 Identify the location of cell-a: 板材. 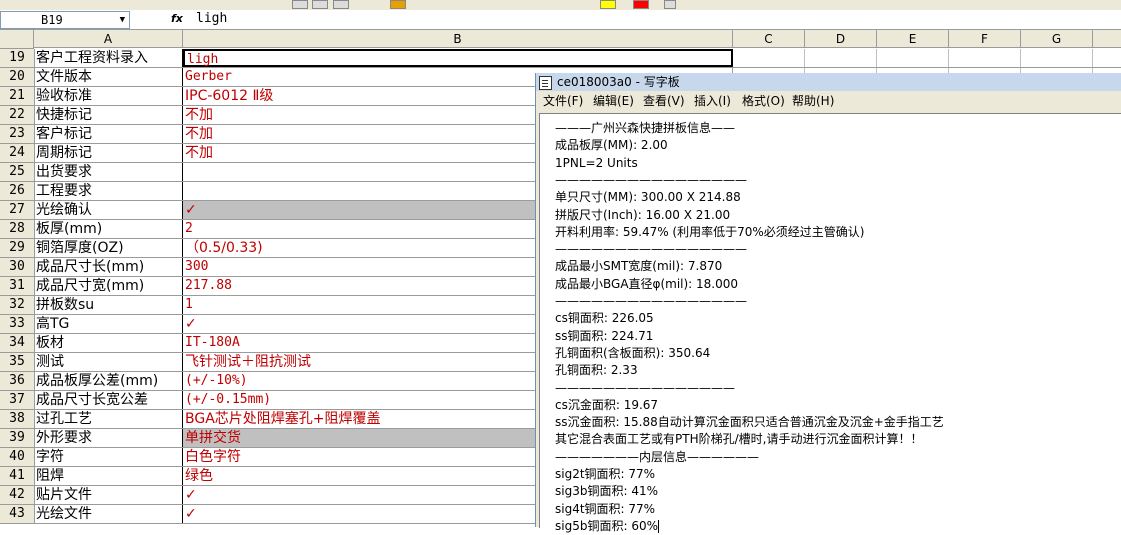
(108, 343).